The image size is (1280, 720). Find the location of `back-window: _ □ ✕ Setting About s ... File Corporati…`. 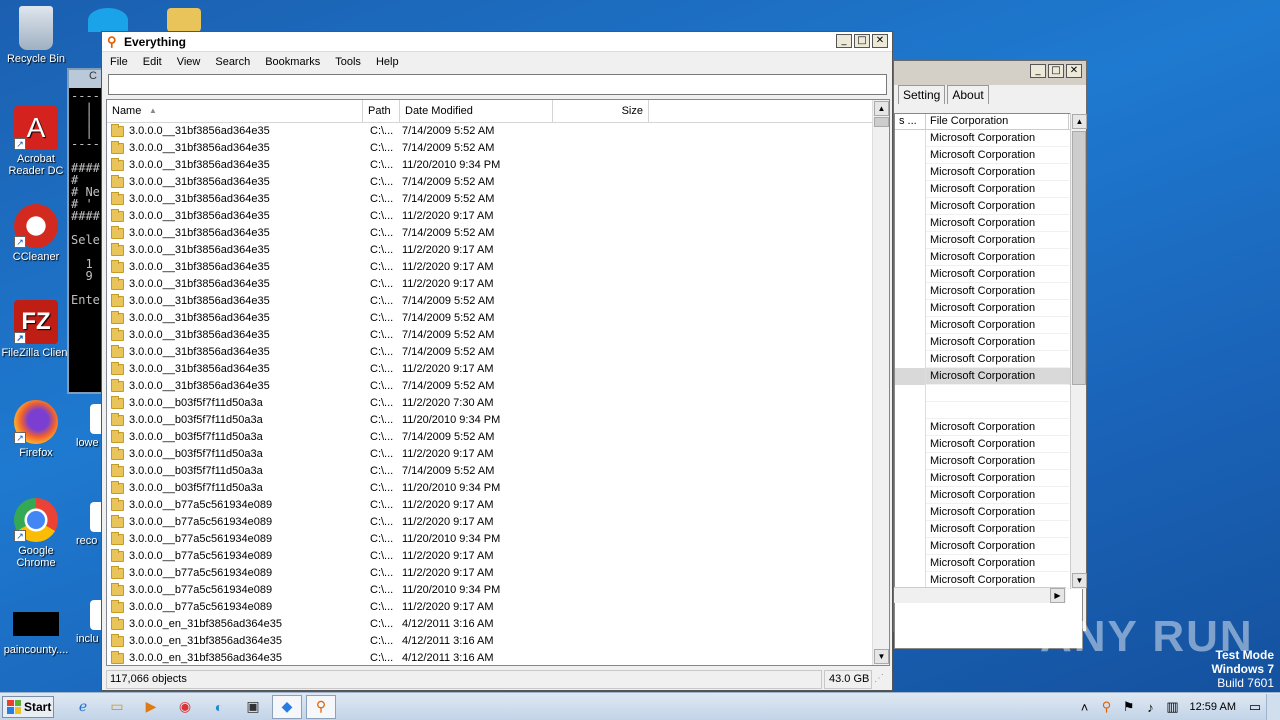

back-window: _ □ ✕ Setting About s ... File Corporati… is located at coordinates (990, 354).